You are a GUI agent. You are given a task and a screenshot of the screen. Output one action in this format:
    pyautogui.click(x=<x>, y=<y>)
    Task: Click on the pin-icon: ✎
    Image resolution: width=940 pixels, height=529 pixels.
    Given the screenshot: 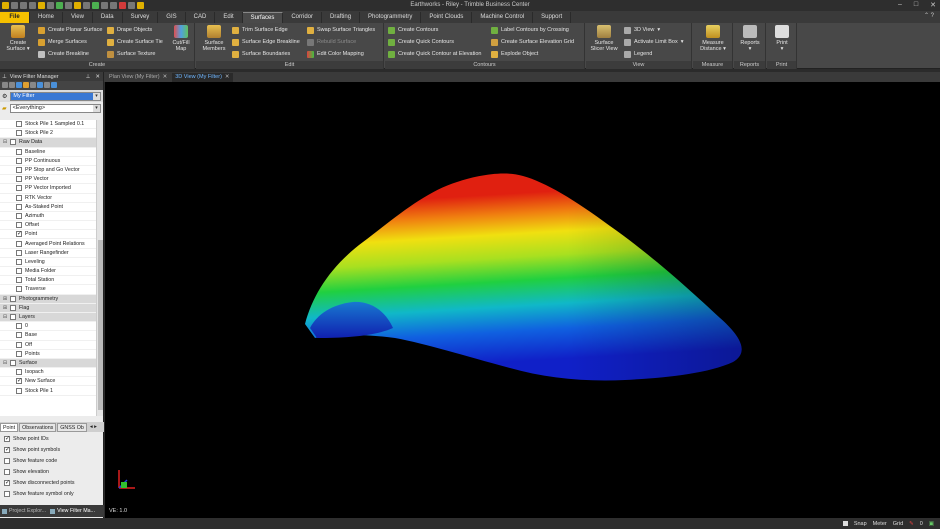 What is the action you would take?
    pyautogui.click(x=911, y=524)
    